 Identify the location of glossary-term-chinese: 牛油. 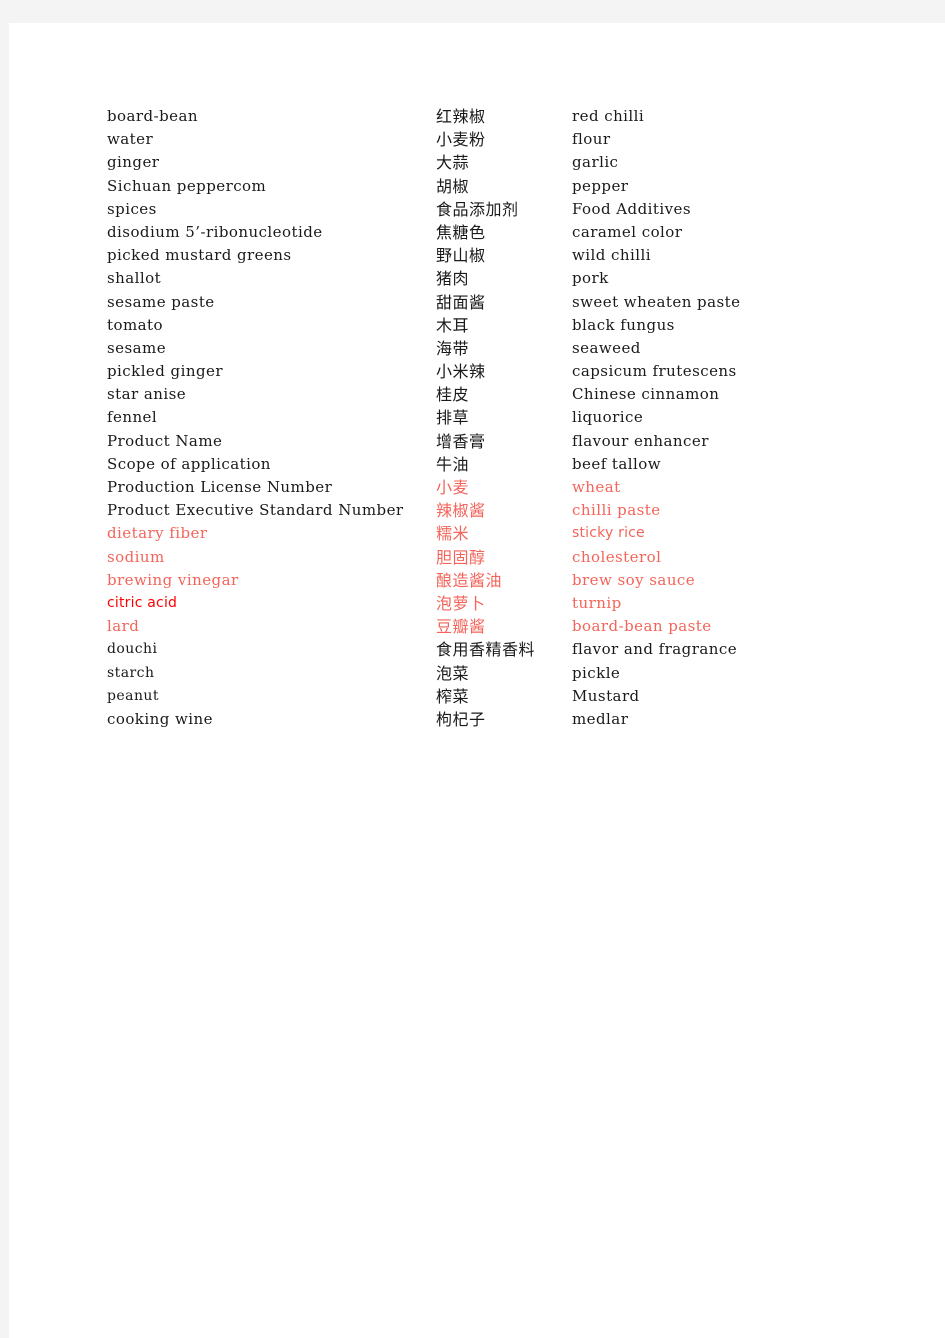
(453, 464).